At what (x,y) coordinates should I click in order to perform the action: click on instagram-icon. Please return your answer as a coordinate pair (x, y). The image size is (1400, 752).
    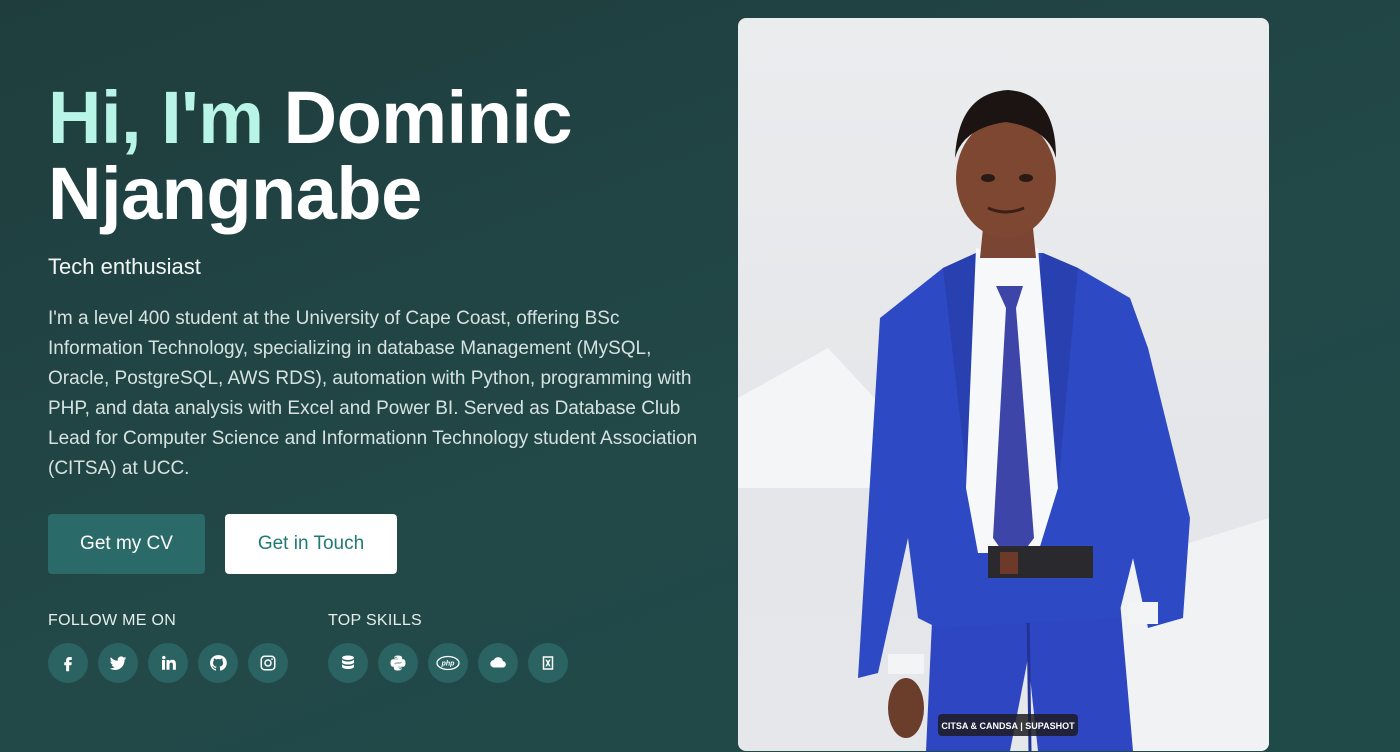
    Looking at the image, I should click on (268, 663).